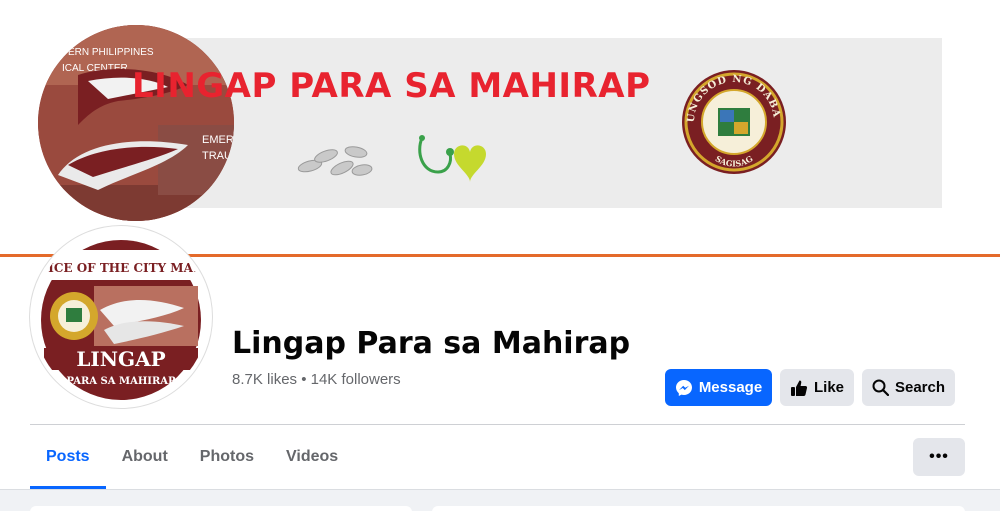 This screenshot has height=511, width=1000. Describe the element at coordinates (799, 388) in the screenshot. I see `thumbs-up-icon` at that location.